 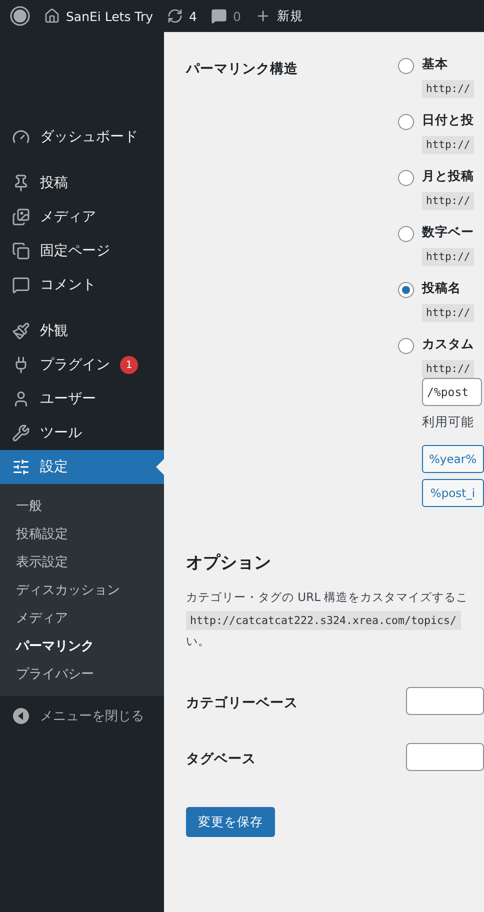 I want to click on option-label: 数字ベー, so click(x=448, y=232).